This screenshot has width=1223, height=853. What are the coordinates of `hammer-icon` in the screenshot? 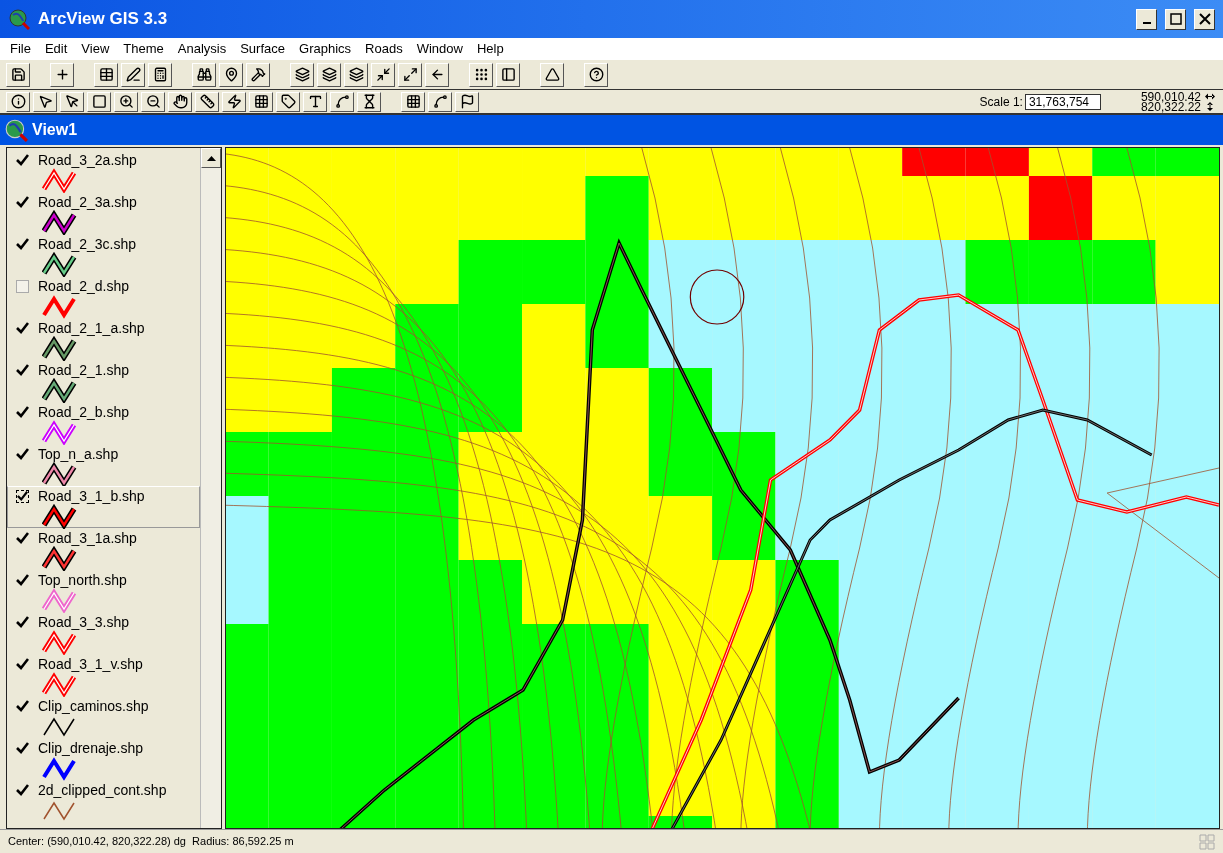 It's located at (258, 74).